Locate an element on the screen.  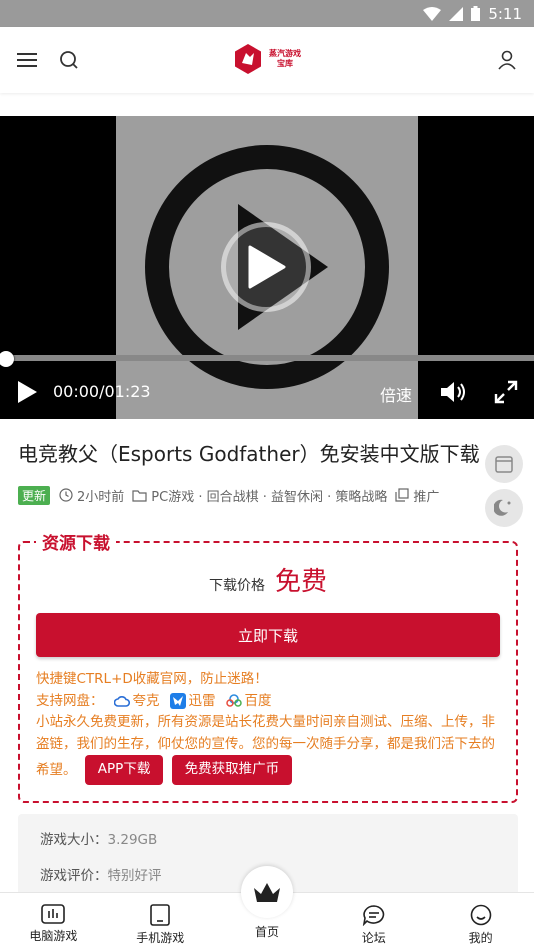
user-button is located at coordinates (507, 60).